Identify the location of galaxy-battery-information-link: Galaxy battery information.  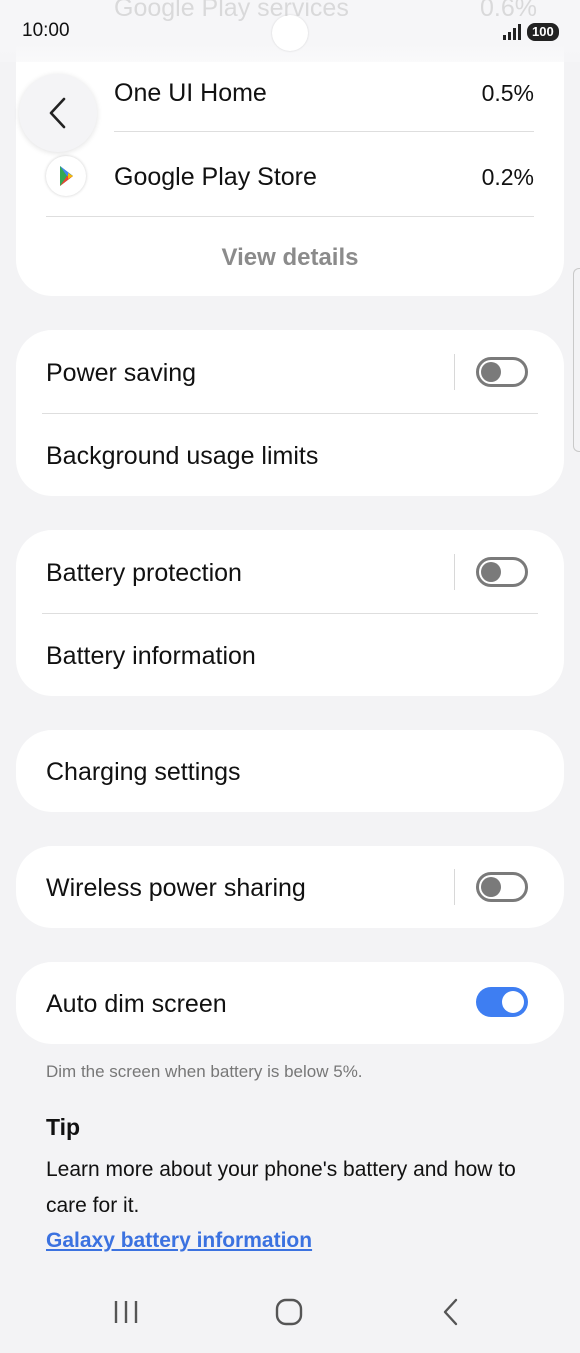
(179, 1241).